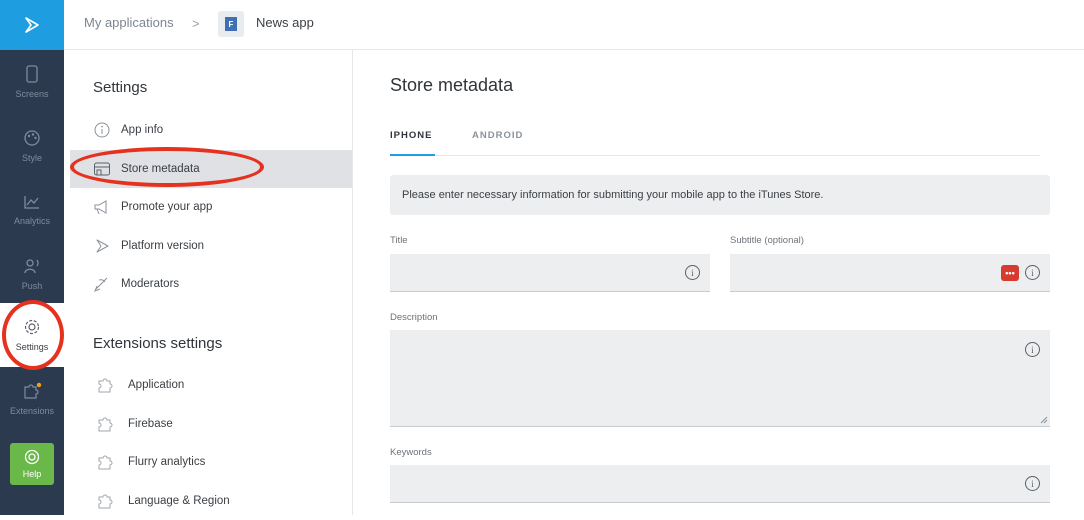 Image resolution: width=1084 pixels, height=520 pixels. Describe the element at coordinates (31, 221) in the screenshot. I see `rail-item-label: Analytics` at that location.